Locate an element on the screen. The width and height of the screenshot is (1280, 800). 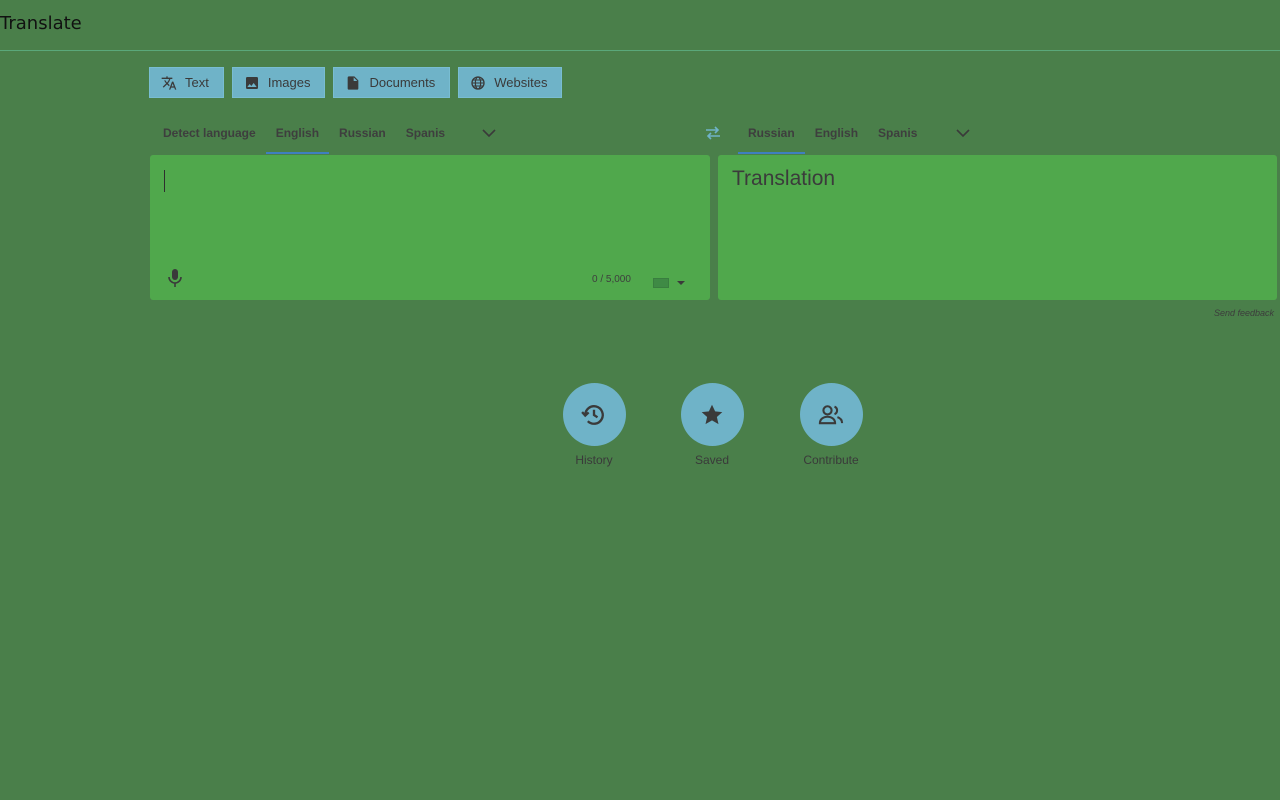
translate-icon is located at coordinates (169, 82).